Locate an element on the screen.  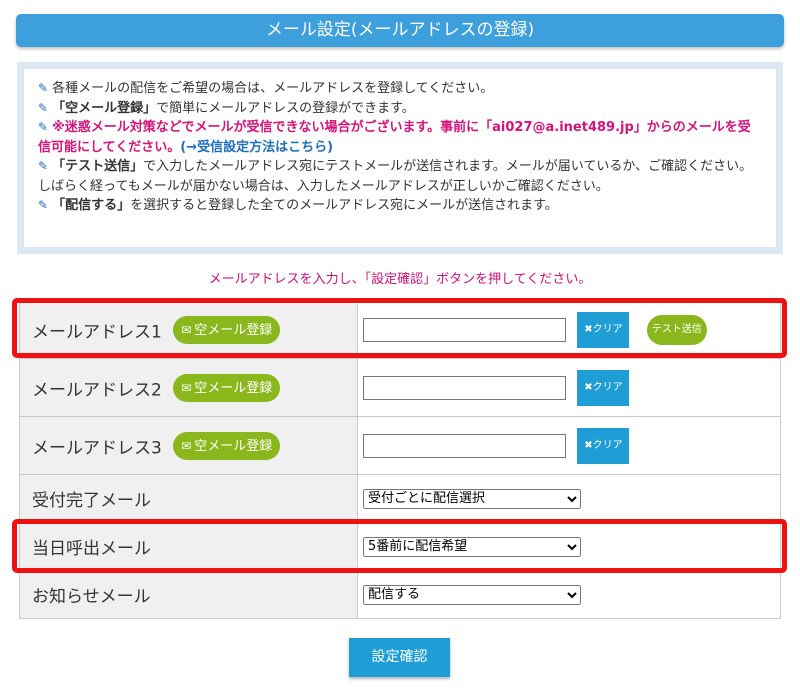
notice-mail-label: お知らせメール is located at coordinates (91, 597).